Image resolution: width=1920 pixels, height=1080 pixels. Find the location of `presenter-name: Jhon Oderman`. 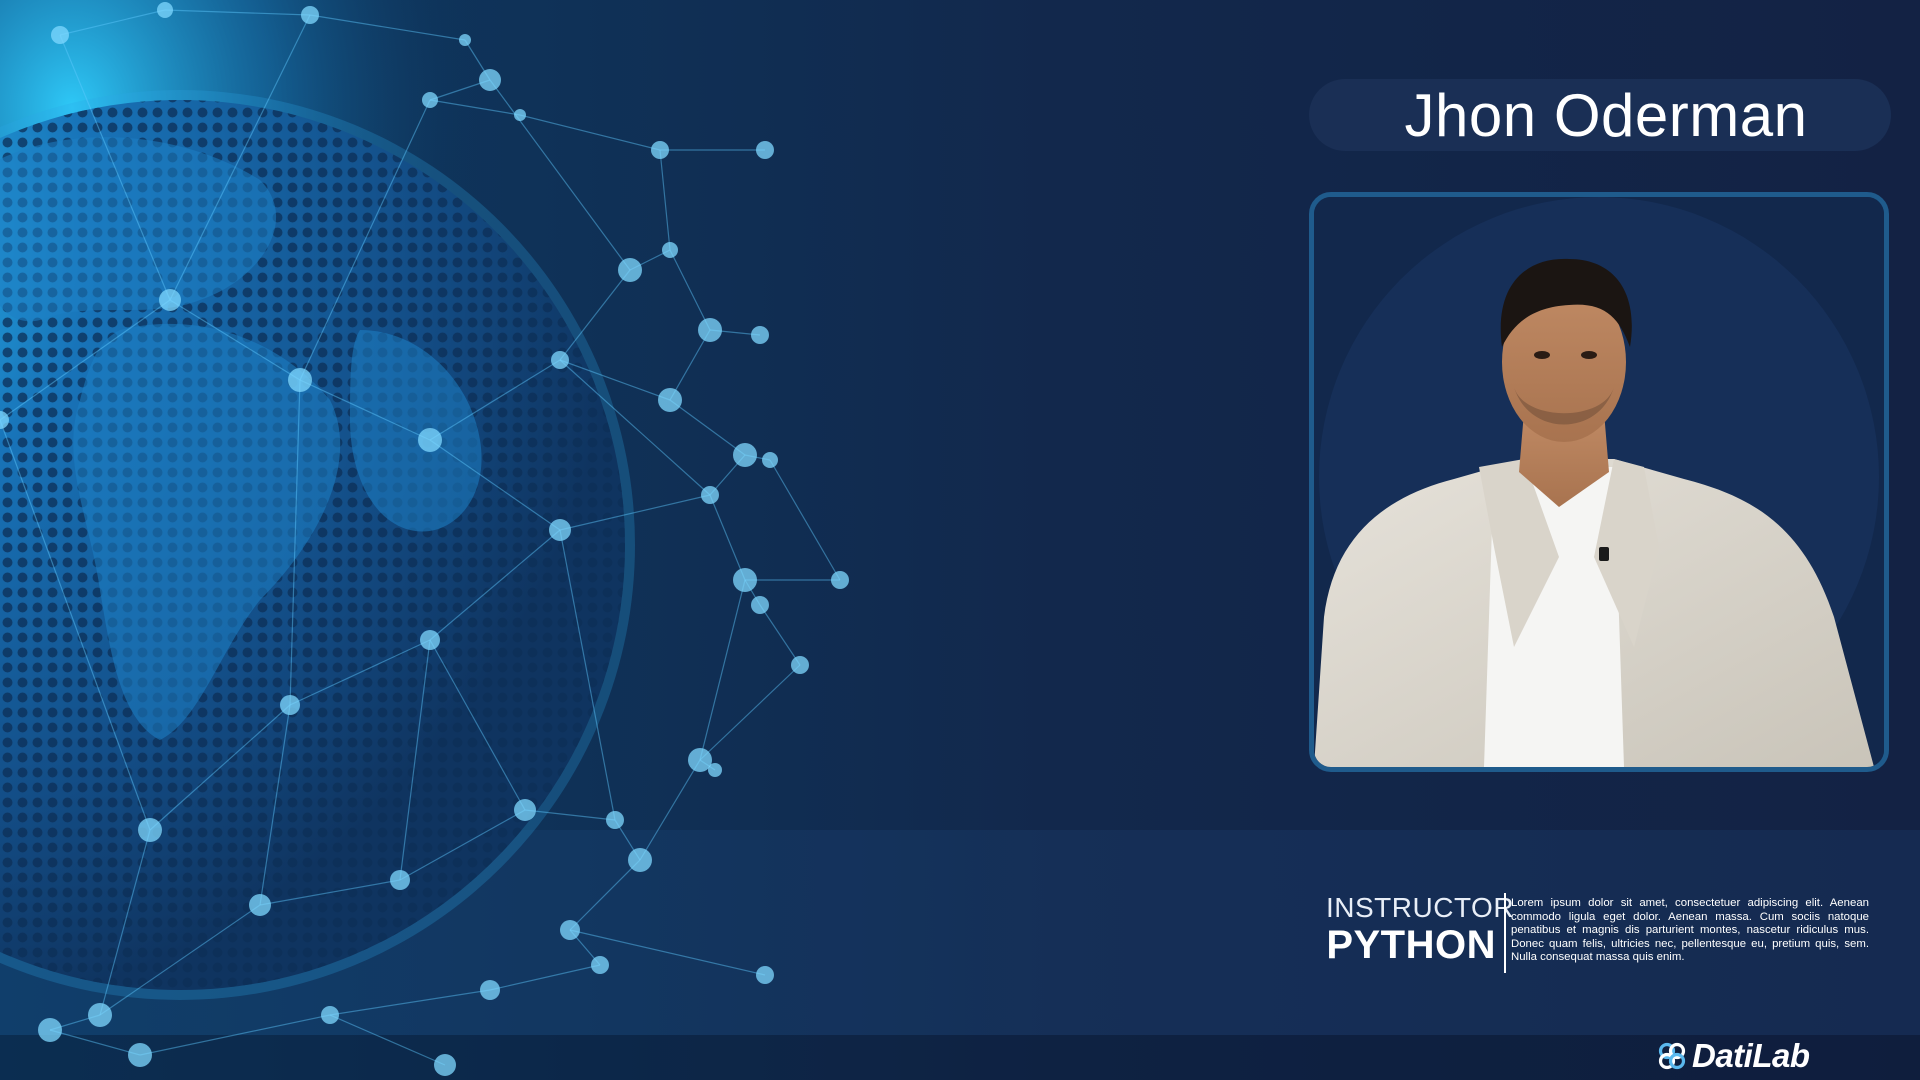

presenter-name: Jhon Oderman is located at coordinates (1606, 115).